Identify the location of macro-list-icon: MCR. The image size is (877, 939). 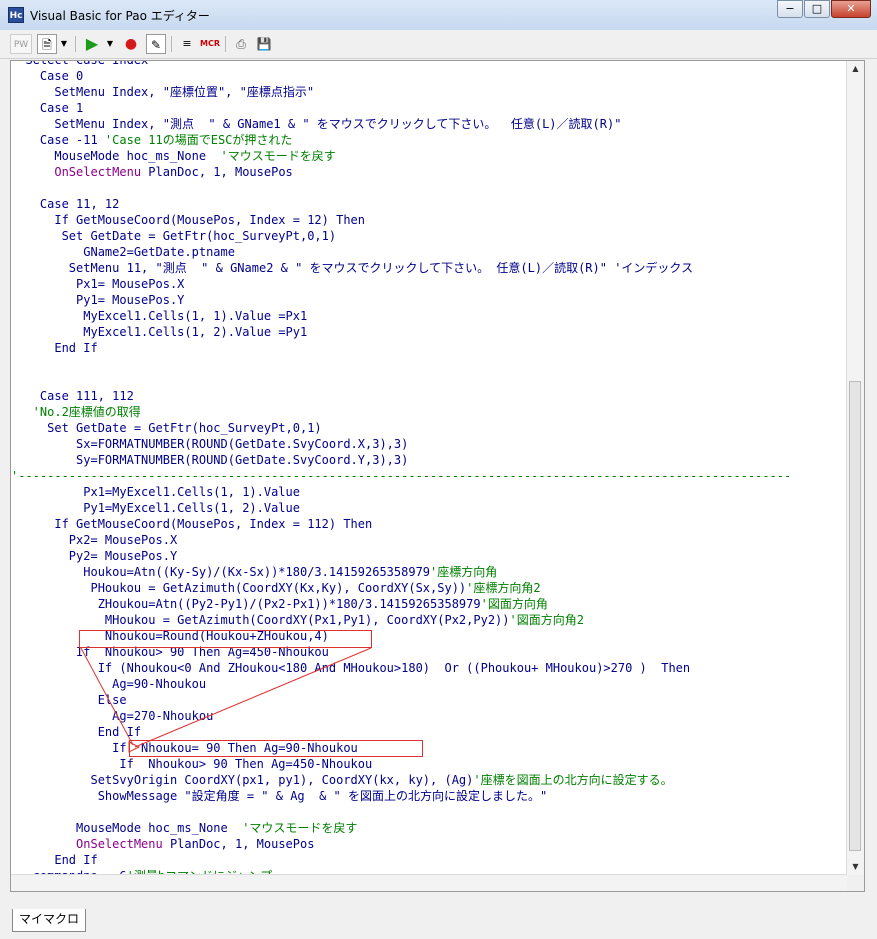
(210, 44).